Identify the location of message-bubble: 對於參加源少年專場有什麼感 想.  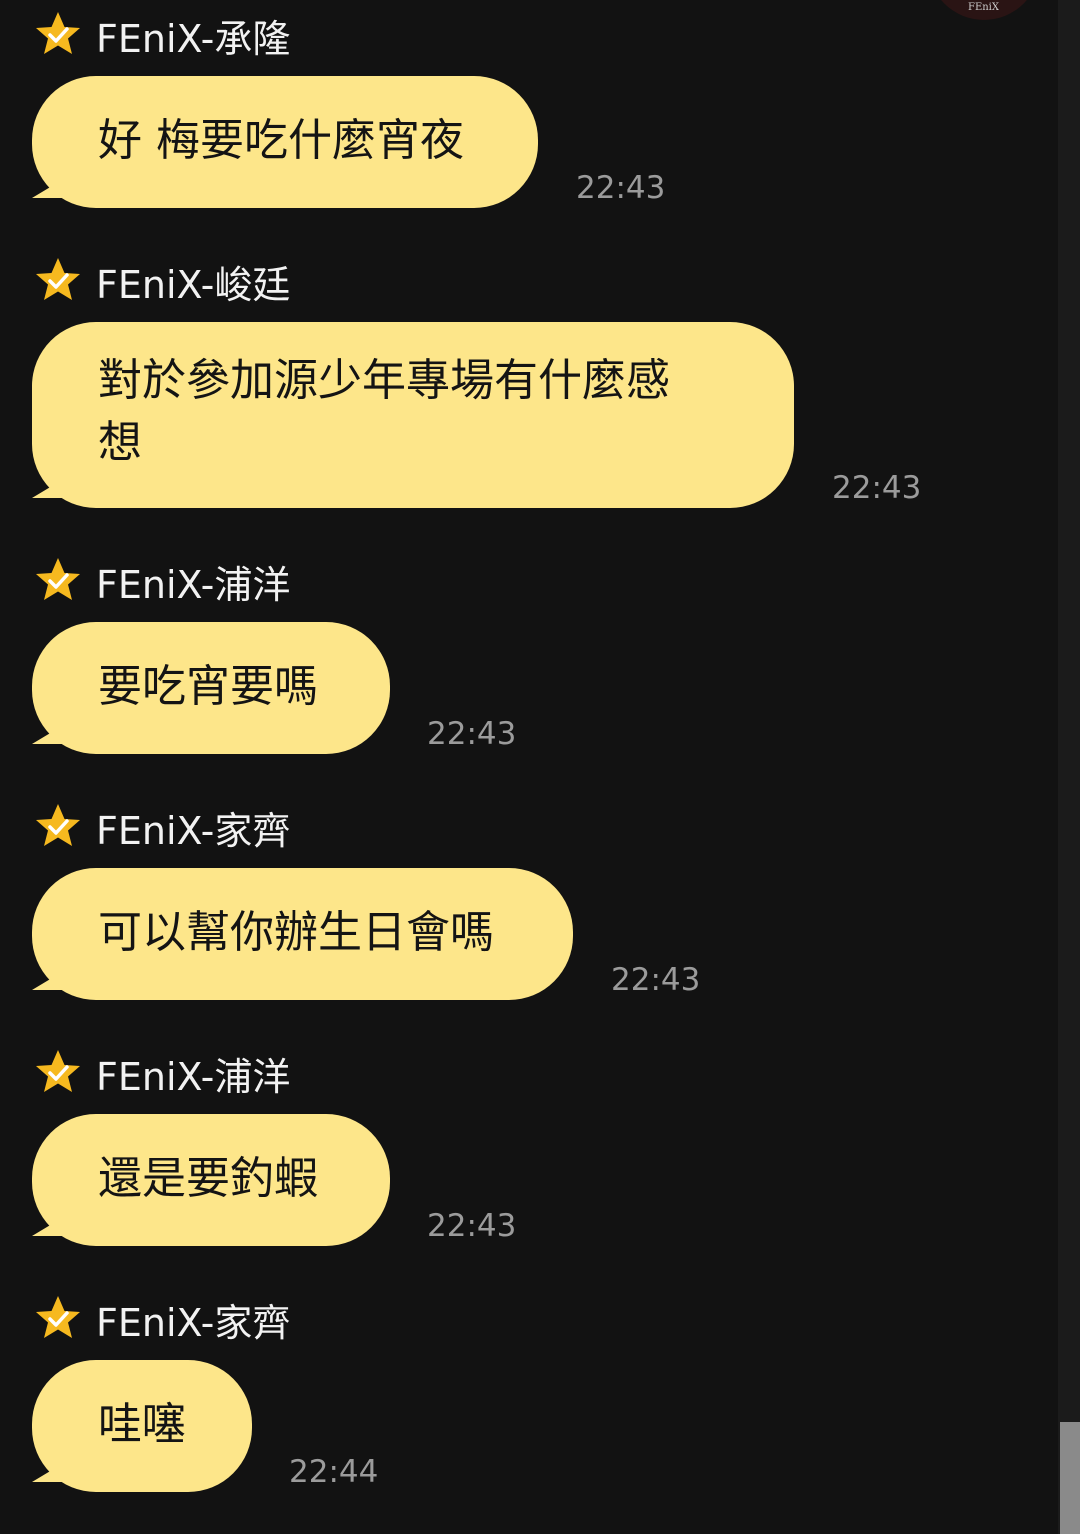
(413, 415).